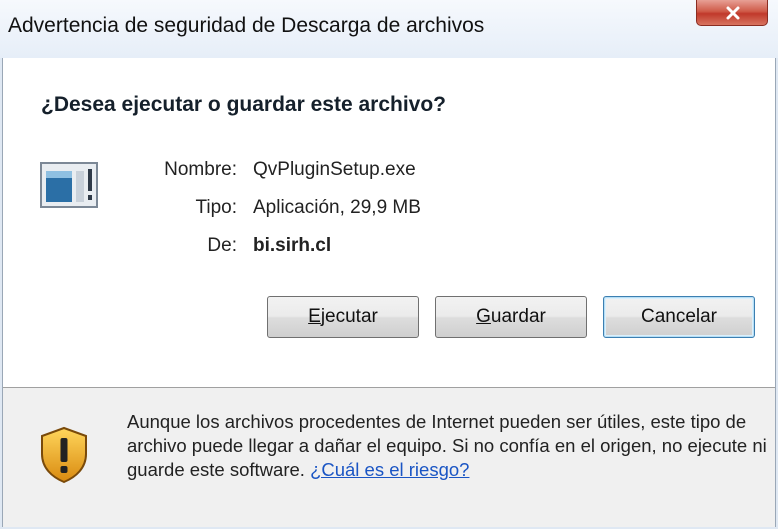  Describe the element at coordinates (64, 455) in the screenshot. I see `warning-shield-icon` at that location.